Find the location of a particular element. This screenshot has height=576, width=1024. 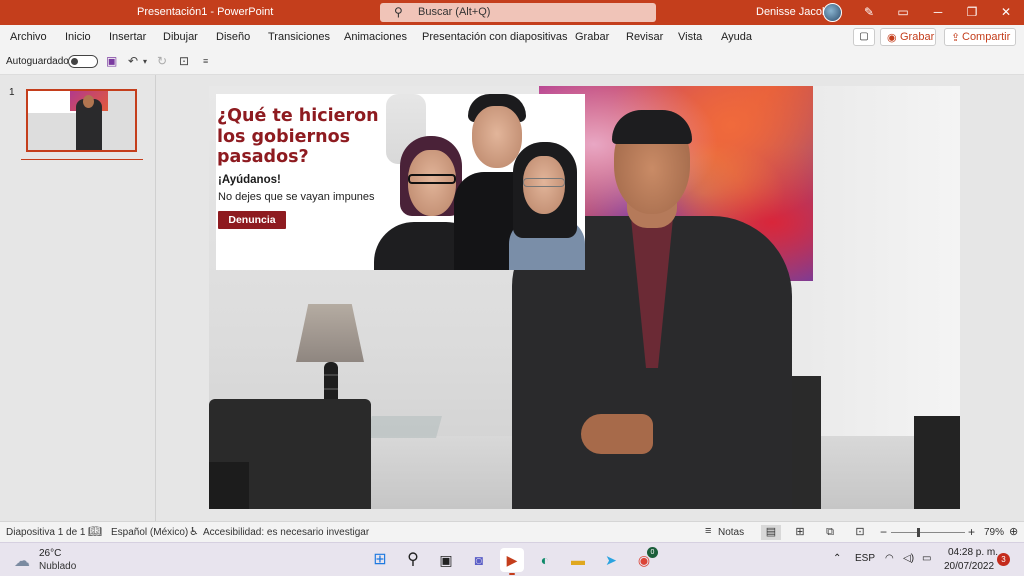

slide-number: 1 is located at coordinates (12, 92).